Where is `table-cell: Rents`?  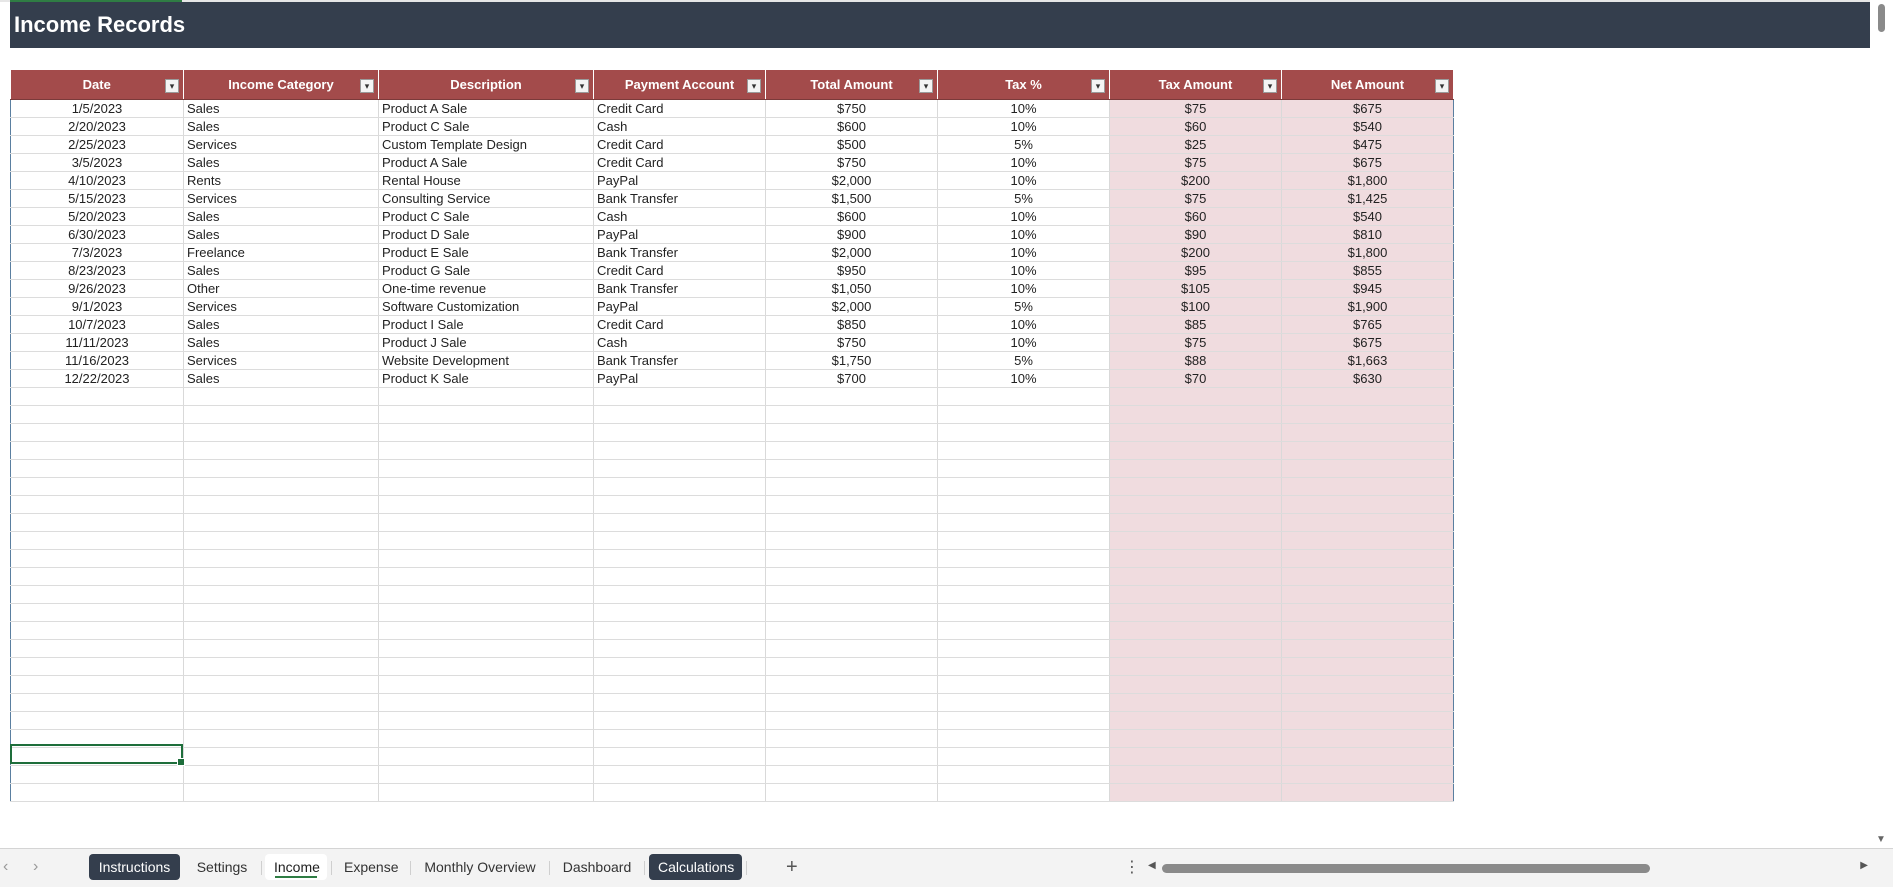 table-cell: Rents is located at coordinates (281, 180).